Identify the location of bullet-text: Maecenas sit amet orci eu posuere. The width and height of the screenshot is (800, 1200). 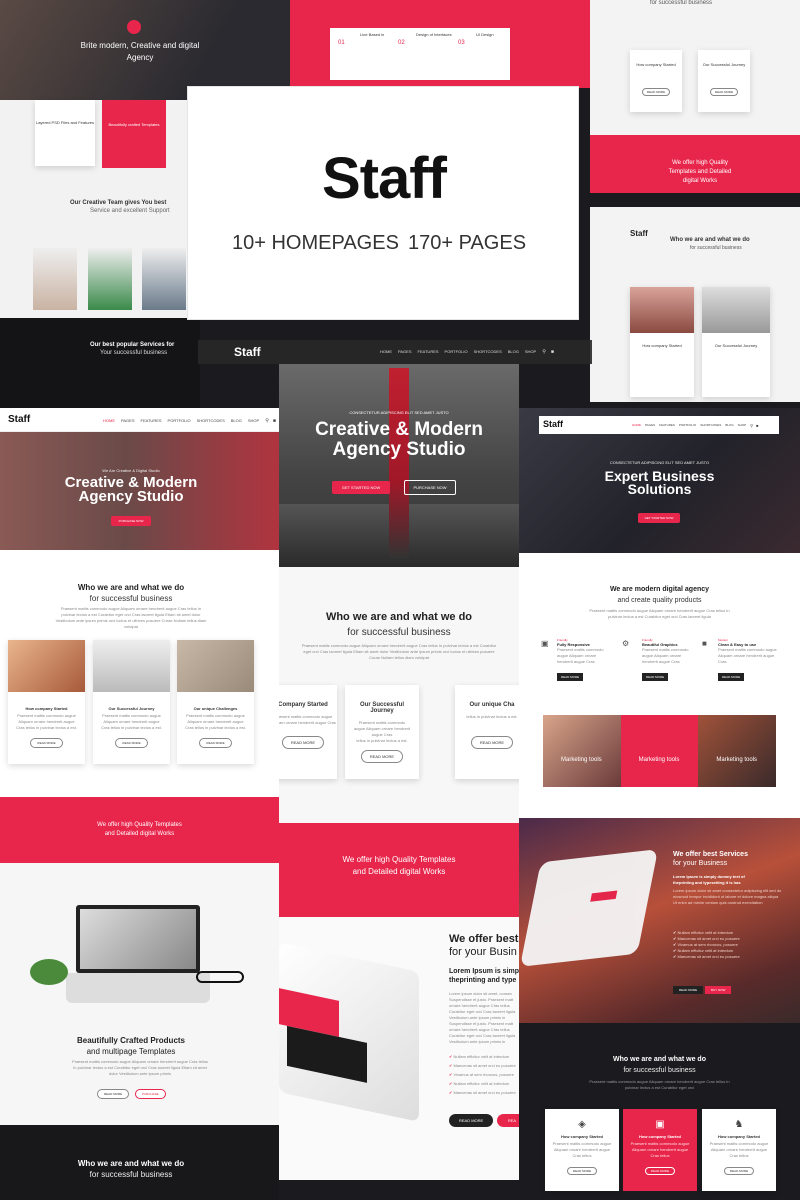
(708, 938).